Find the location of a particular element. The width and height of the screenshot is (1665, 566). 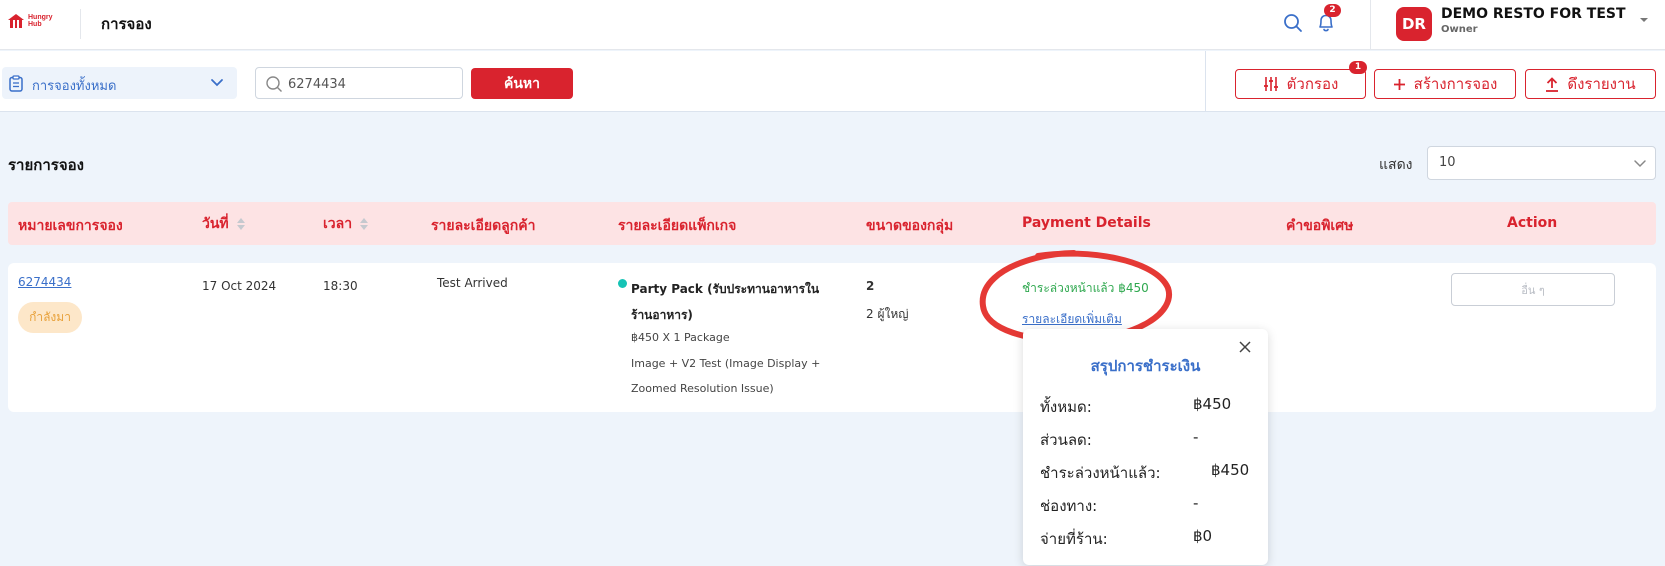

column-header-time: เวลา is located at coordinates (346, 224).